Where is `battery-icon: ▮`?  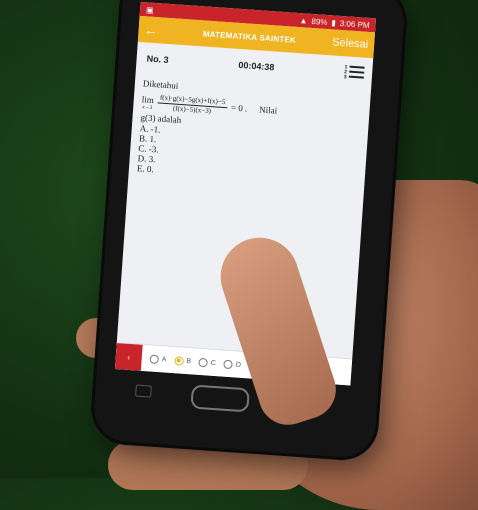 battery-icon: ▮ is located at coordinates (334, 22).